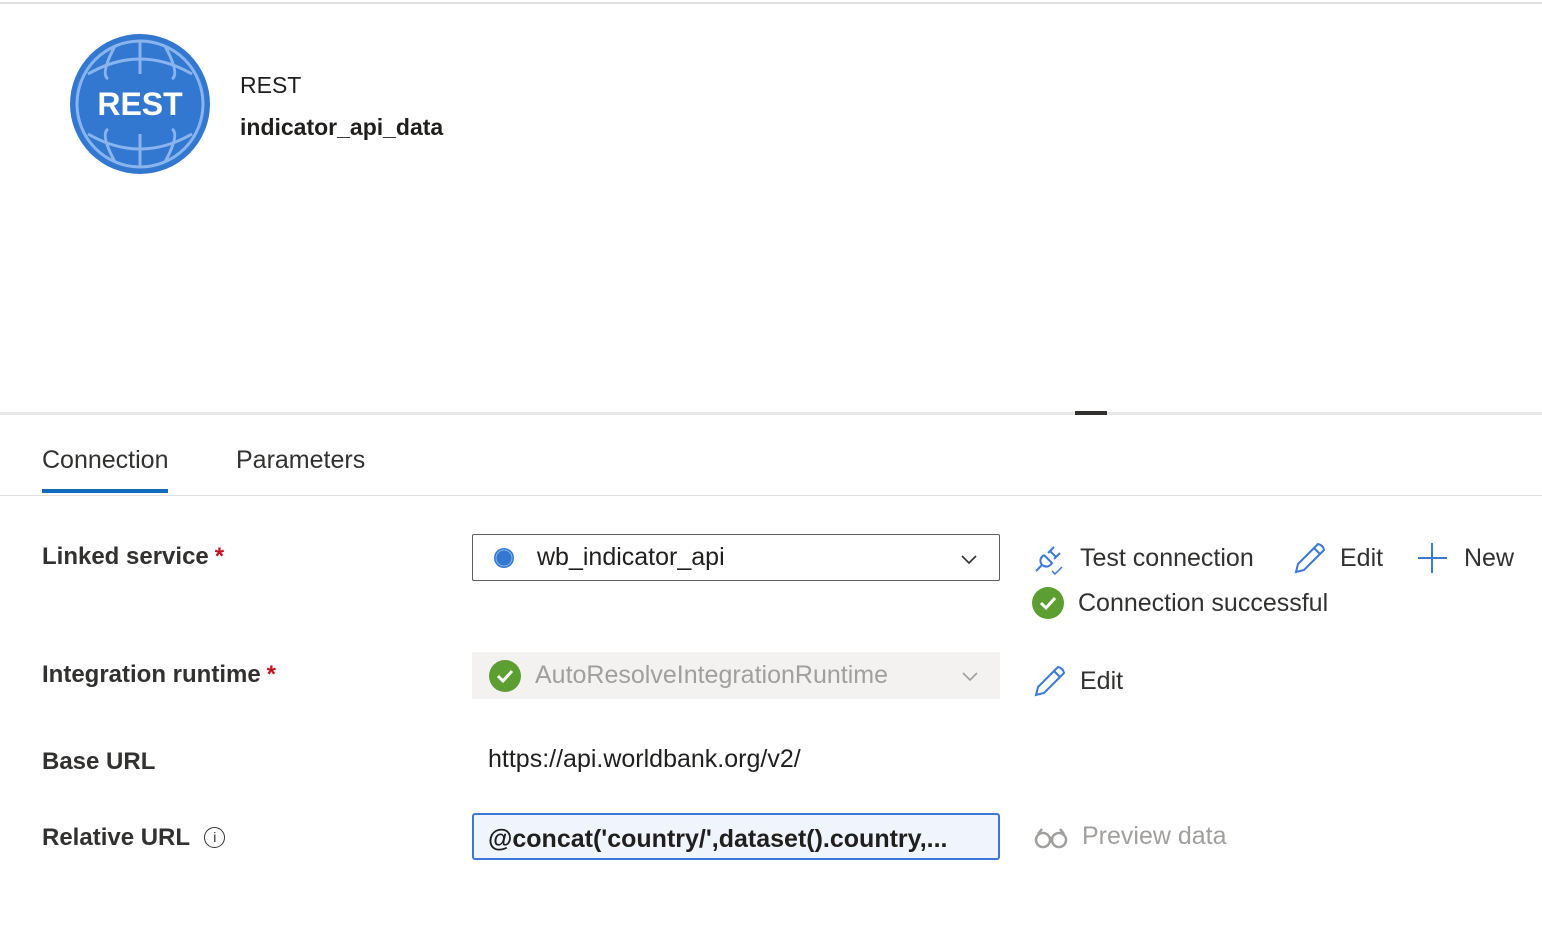 The height and width of the screenshot is (932, 1542). I want to click on new-linked-service-button: New, so click(1465, 558).